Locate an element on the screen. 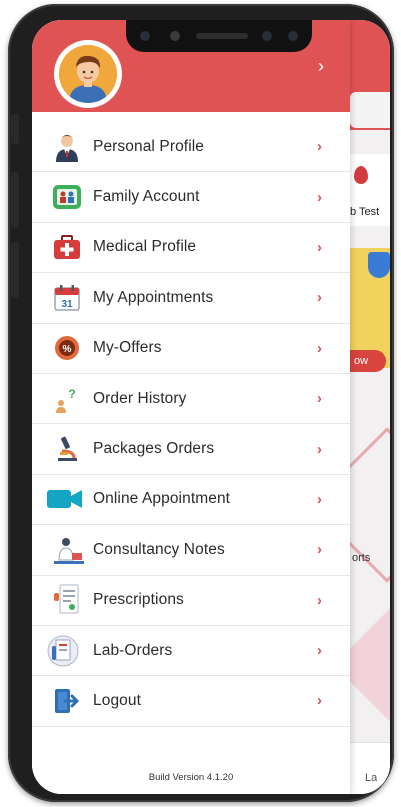 Image resolution: width=401 pixels, height=807 pixels. blood-drop-icon is located at coordinates (361, 175).